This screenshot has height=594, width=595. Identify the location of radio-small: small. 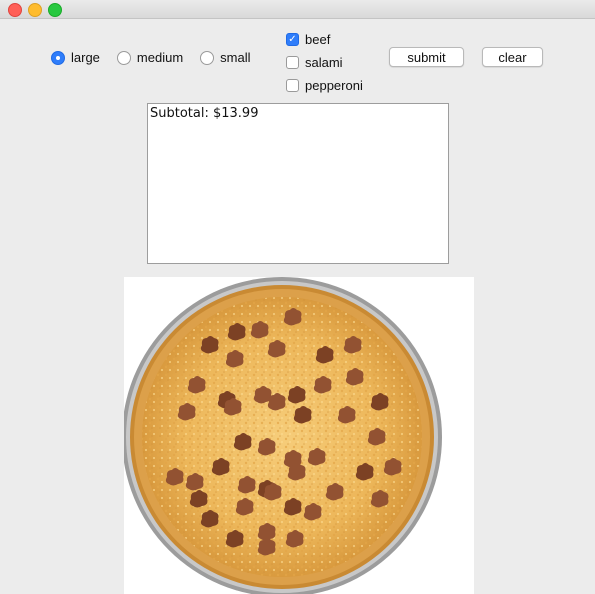
(225, 57).